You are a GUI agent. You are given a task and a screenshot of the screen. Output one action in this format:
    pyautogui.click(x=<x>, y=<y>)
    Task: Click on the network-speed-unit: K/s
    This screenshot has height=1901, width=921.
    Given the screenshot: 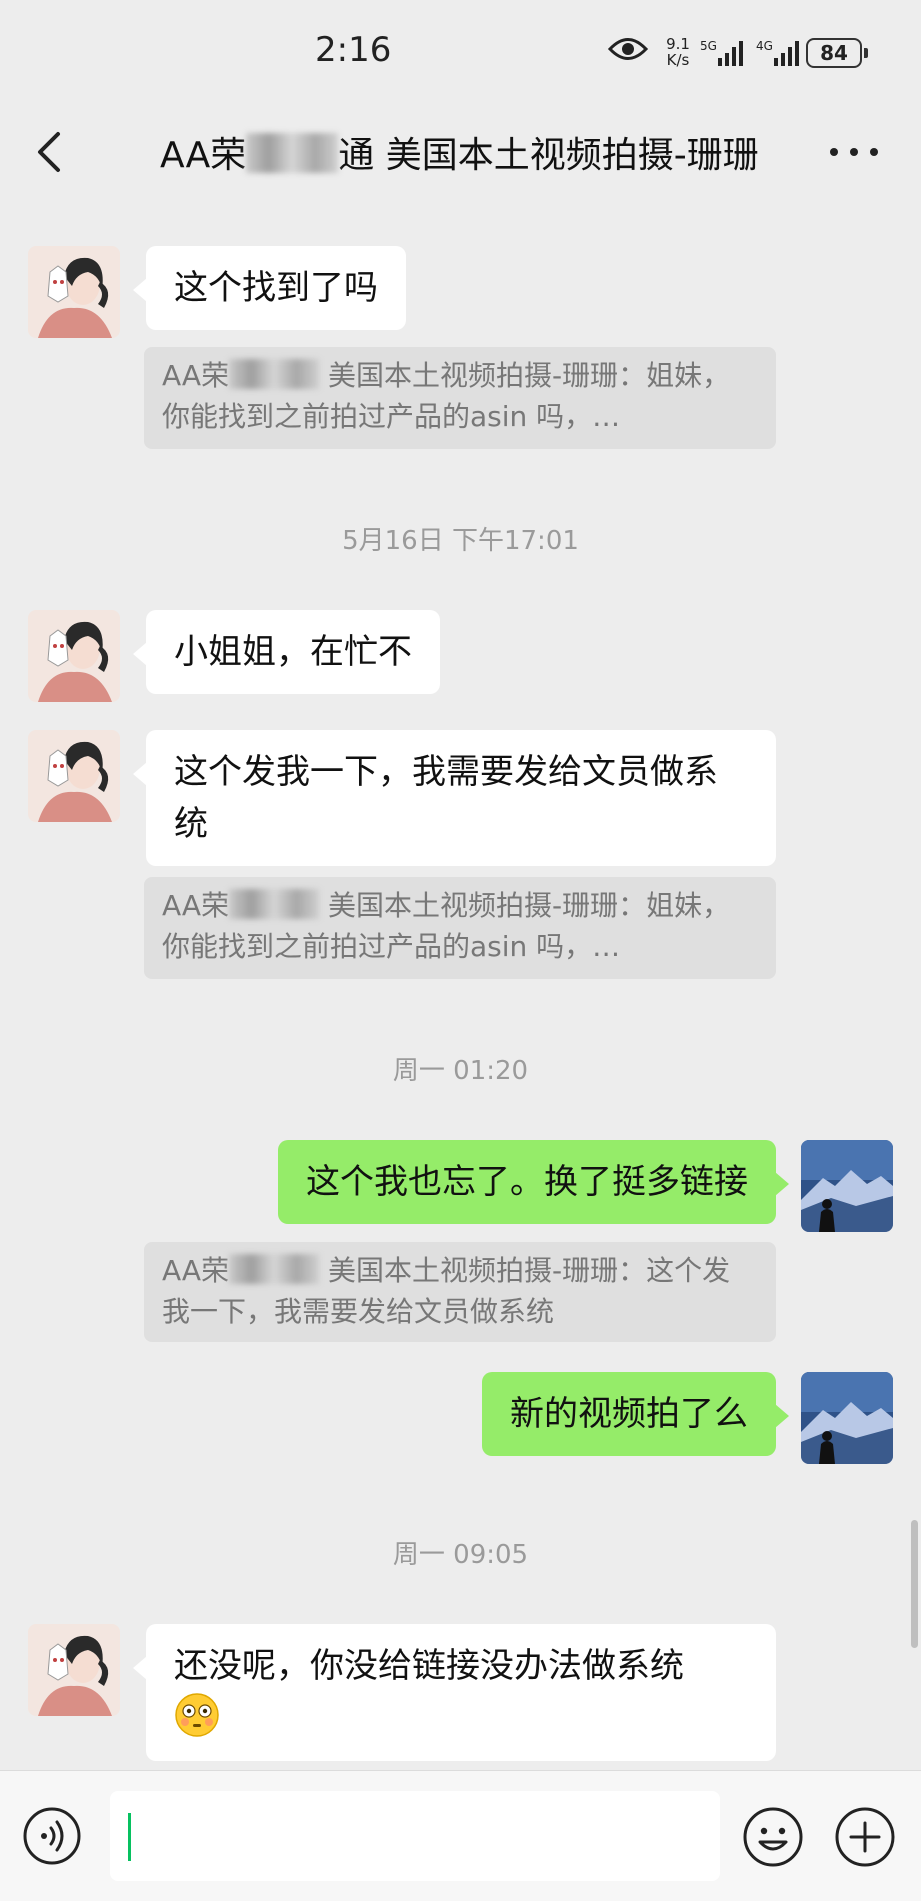 What is the action you would take?
    pyautogui.click(x=678, y=60)
    